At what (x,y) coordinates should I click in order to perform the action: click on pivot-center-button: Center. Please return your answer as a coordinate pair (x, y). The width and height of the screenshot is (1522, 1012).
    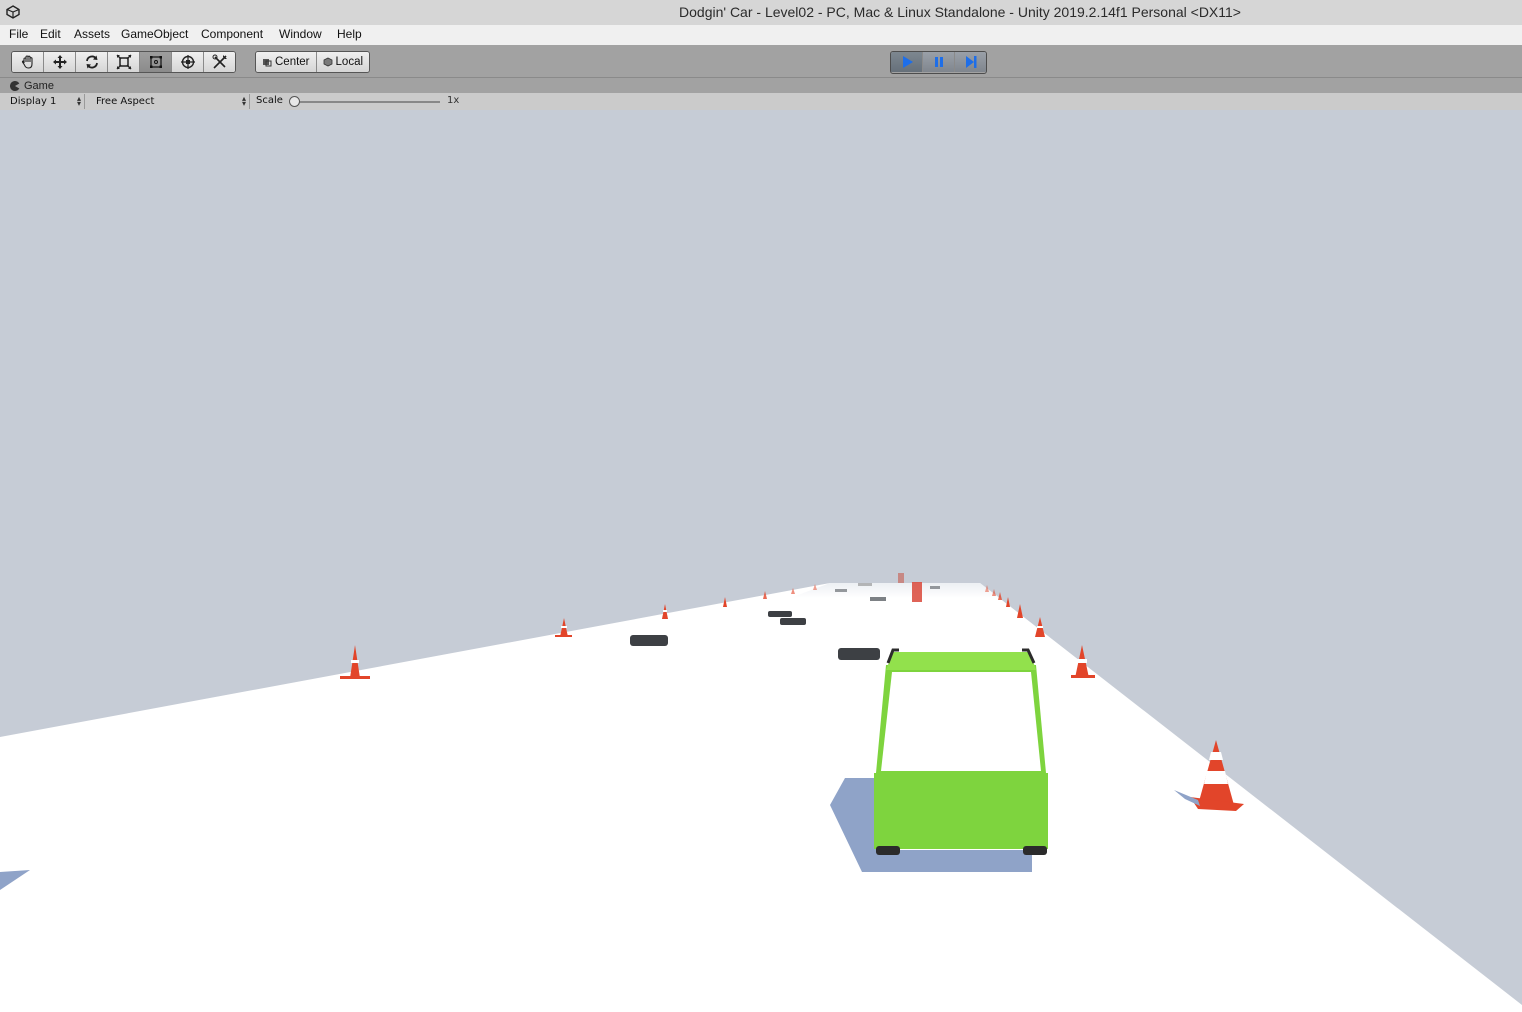
    Looking at the image, I should click on (286, 62).